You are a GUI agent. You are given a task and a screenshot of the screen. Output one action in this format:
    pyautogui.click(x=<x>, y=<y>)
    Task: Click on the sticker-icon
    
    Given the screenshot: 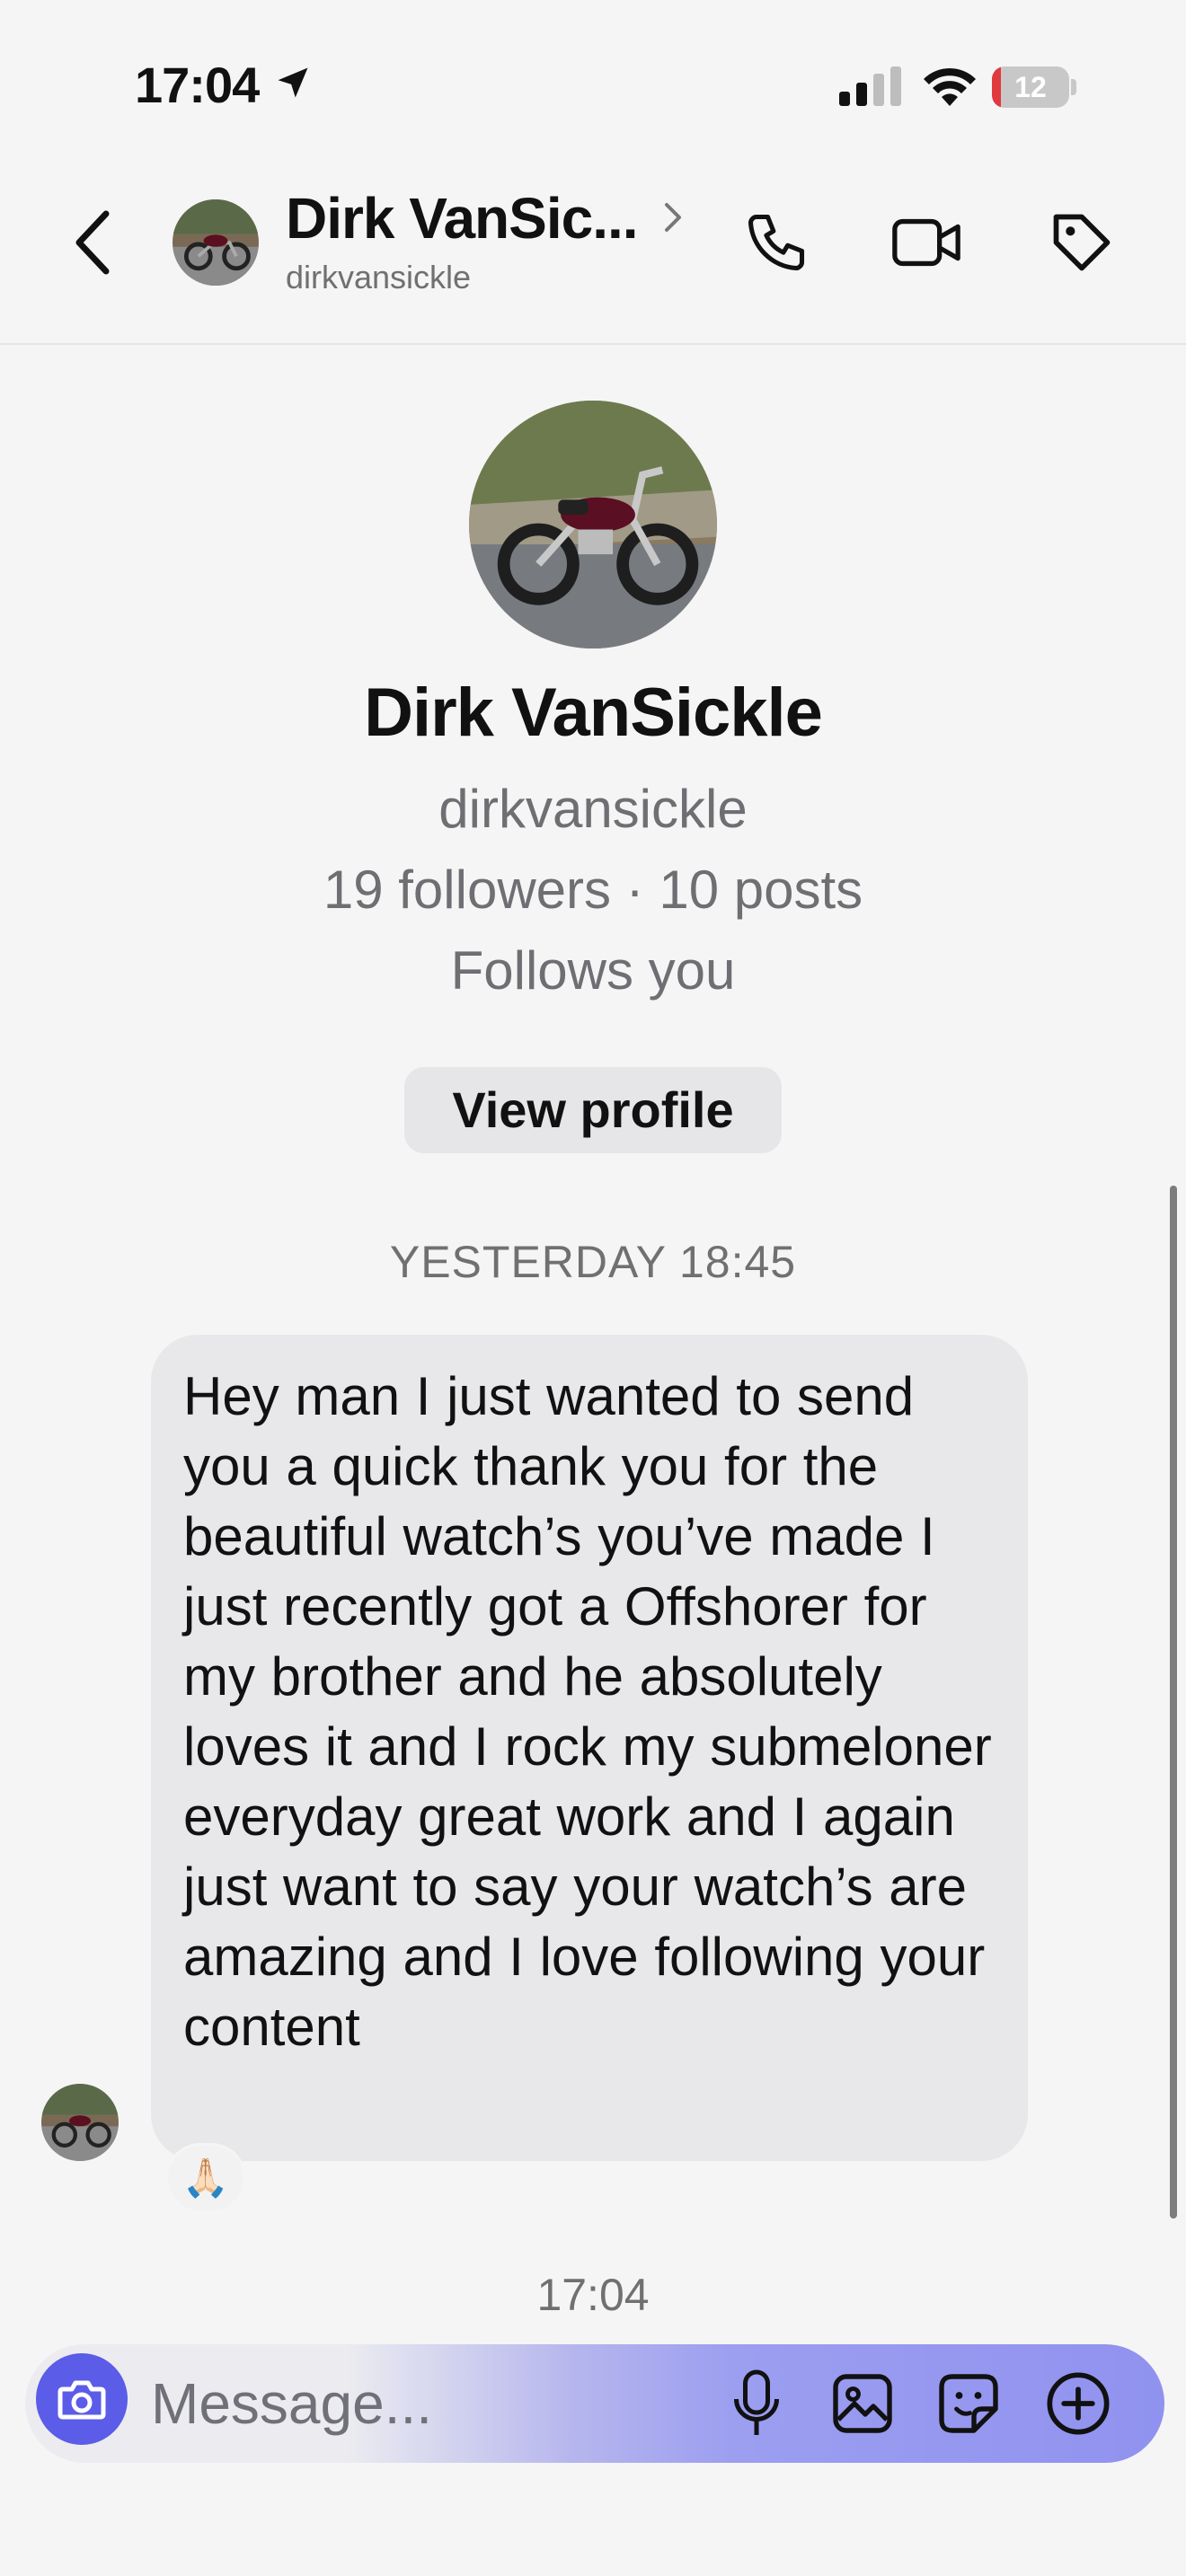 What is the action you would take?
    pyautogui.click(x=968, y=2403)
    